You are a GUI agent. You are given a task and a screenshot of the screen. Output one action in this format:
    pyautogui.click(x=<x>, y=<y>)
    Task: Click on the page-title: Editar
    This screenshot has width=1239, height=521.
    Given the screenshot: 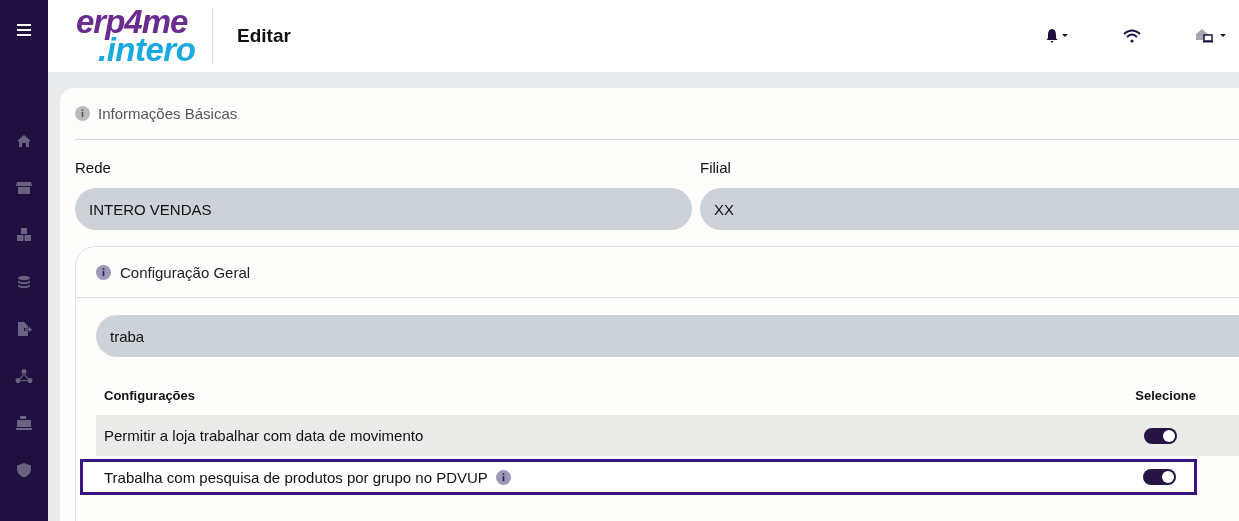 What is the action you would take?
    pyautogui.click(x=264, y=36)
    